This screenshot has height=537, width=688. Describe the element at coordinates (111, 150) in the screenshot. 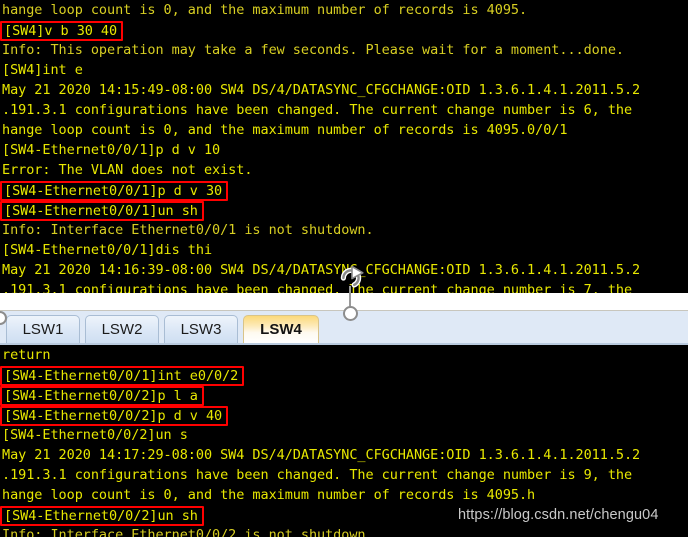

I see `console-line-text: [SW4-Ethernet0/0/1]p d v 10` at that location.